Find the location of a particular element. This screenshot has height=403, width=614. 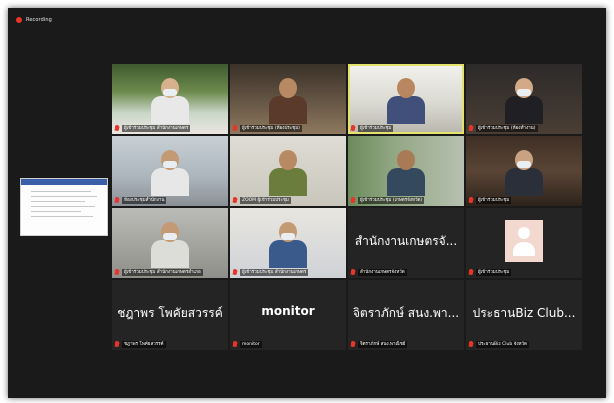

participant-name: monitor is located at coordinates (251, 344).